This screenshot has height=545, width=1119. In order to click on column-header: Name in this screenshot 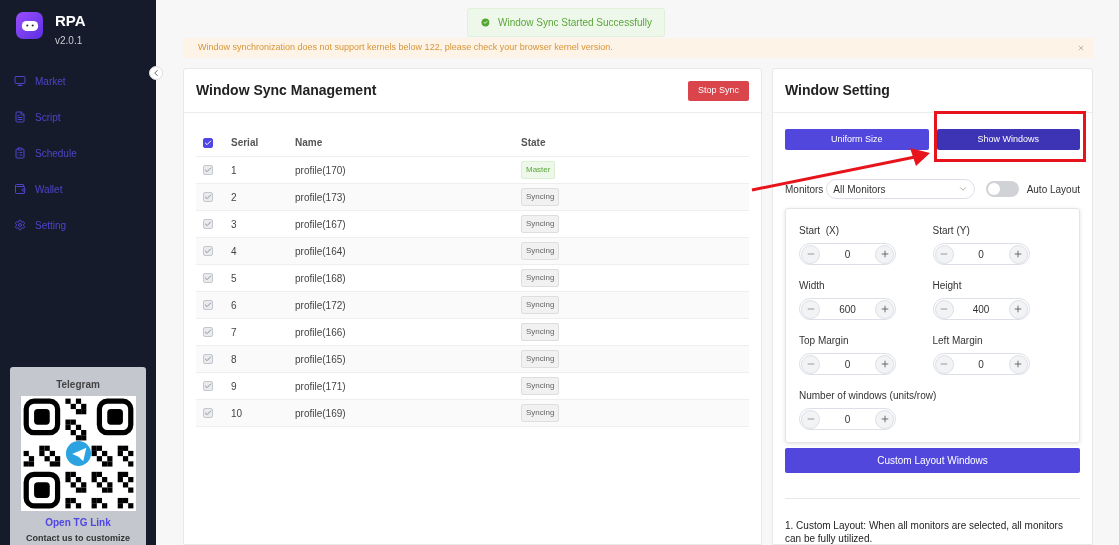, I will do `click(309, 143)`.